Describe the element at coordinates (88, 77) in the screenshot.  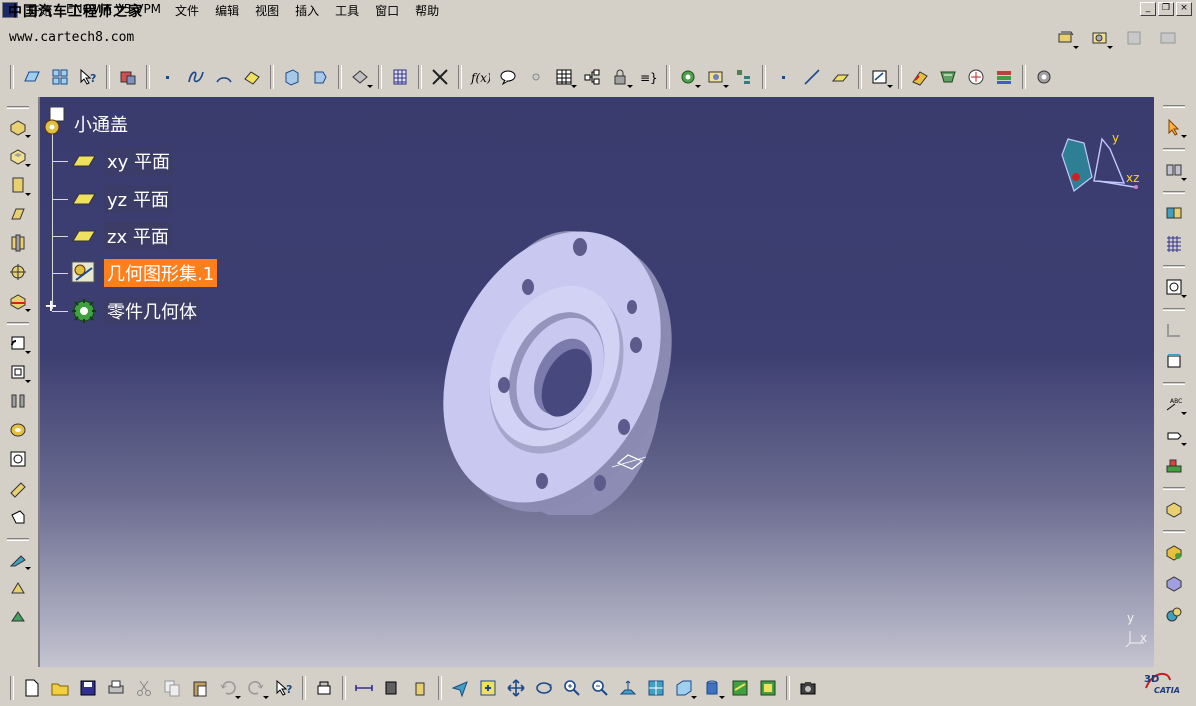
I see `whats-this-icon: ?` at that location.